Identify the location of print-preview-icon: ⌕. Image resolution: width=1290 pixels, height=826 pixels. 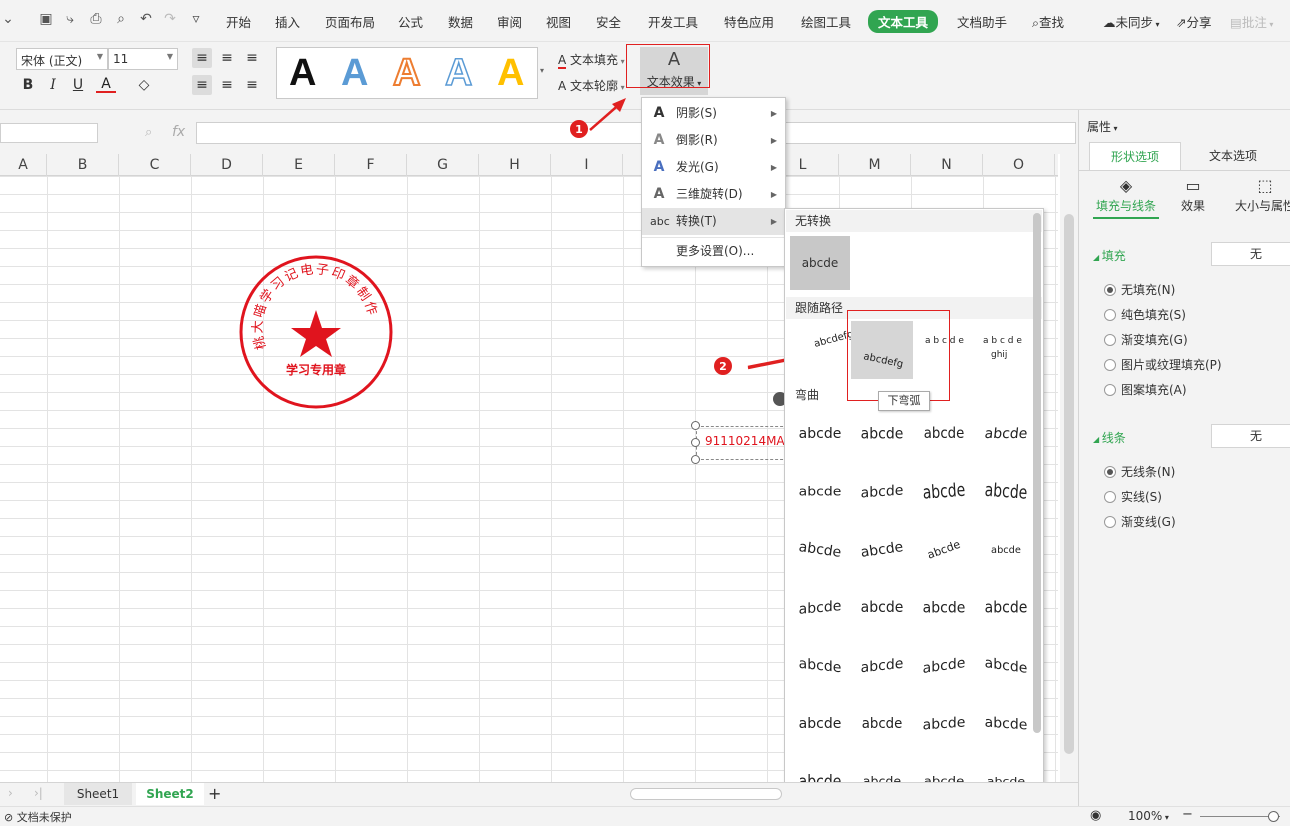
(121, 19).